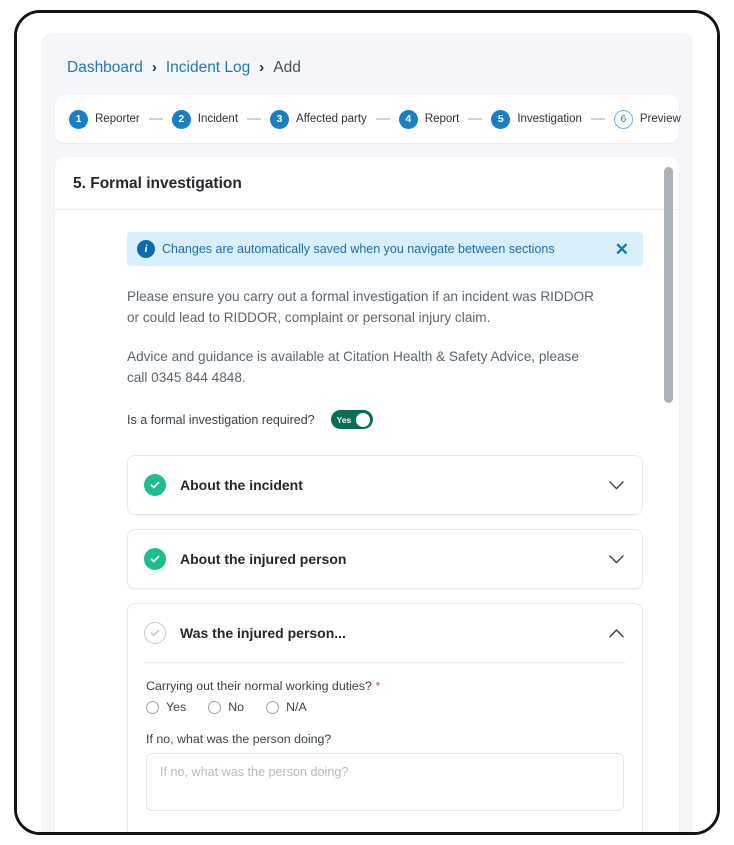 This screenshot has height=845, width=734. I want to click on step-number-badge: 6, so click(623, 119).